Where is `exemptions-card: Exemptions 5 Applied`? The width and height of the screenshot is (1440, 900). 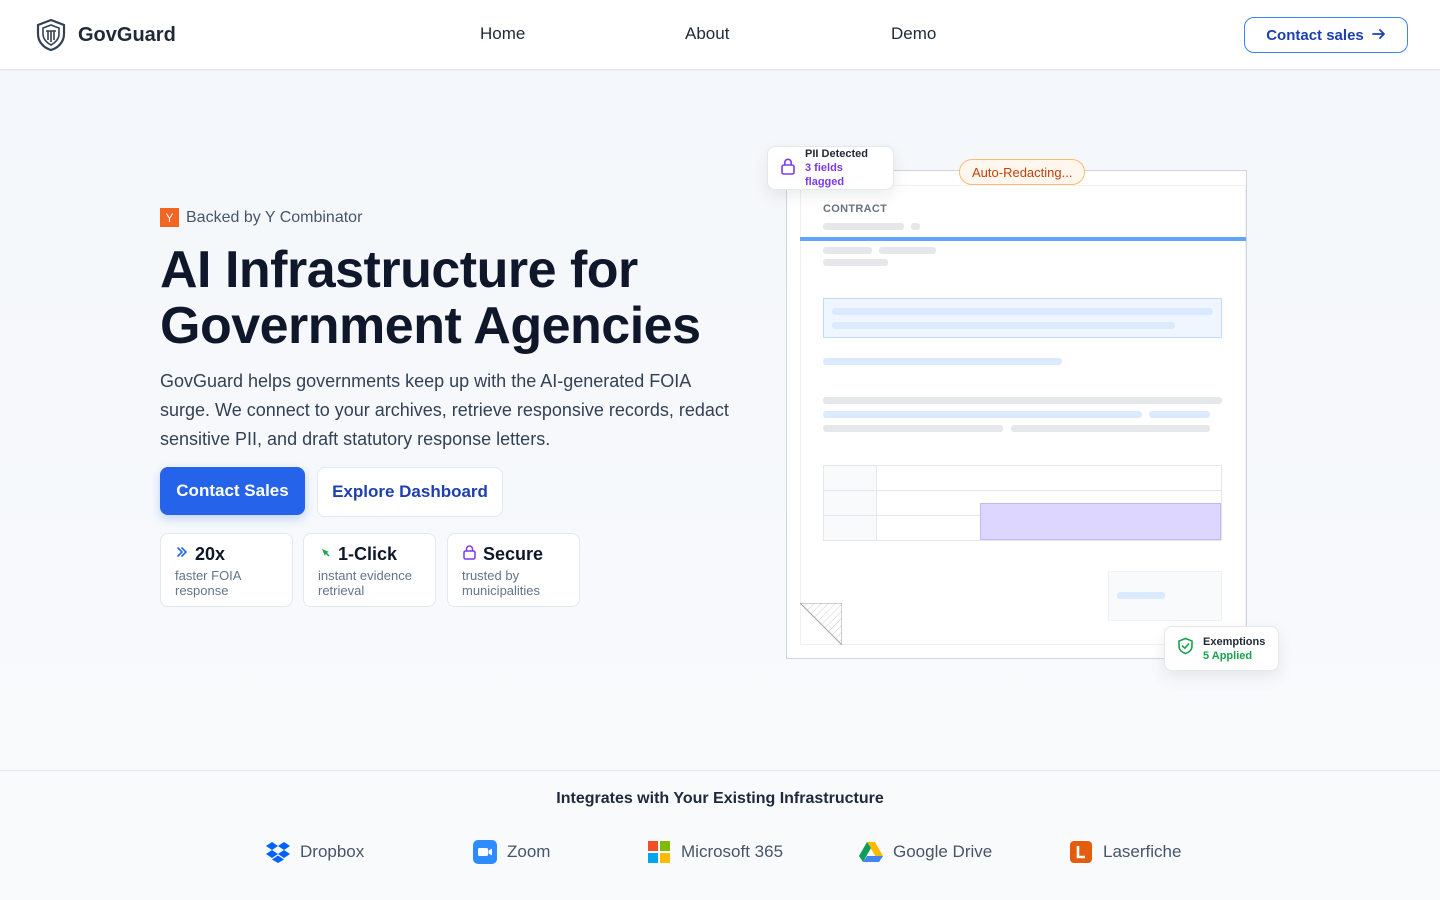
exemptions-card: Exemptions 5 Applied is located at coordinates (1221, 648).